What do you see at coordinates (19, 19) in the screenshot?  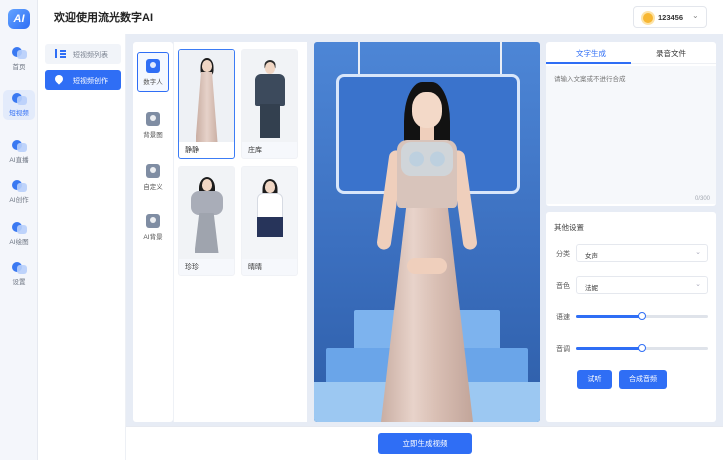 I see `app-logo: AI` at bounding box center [19, 19].